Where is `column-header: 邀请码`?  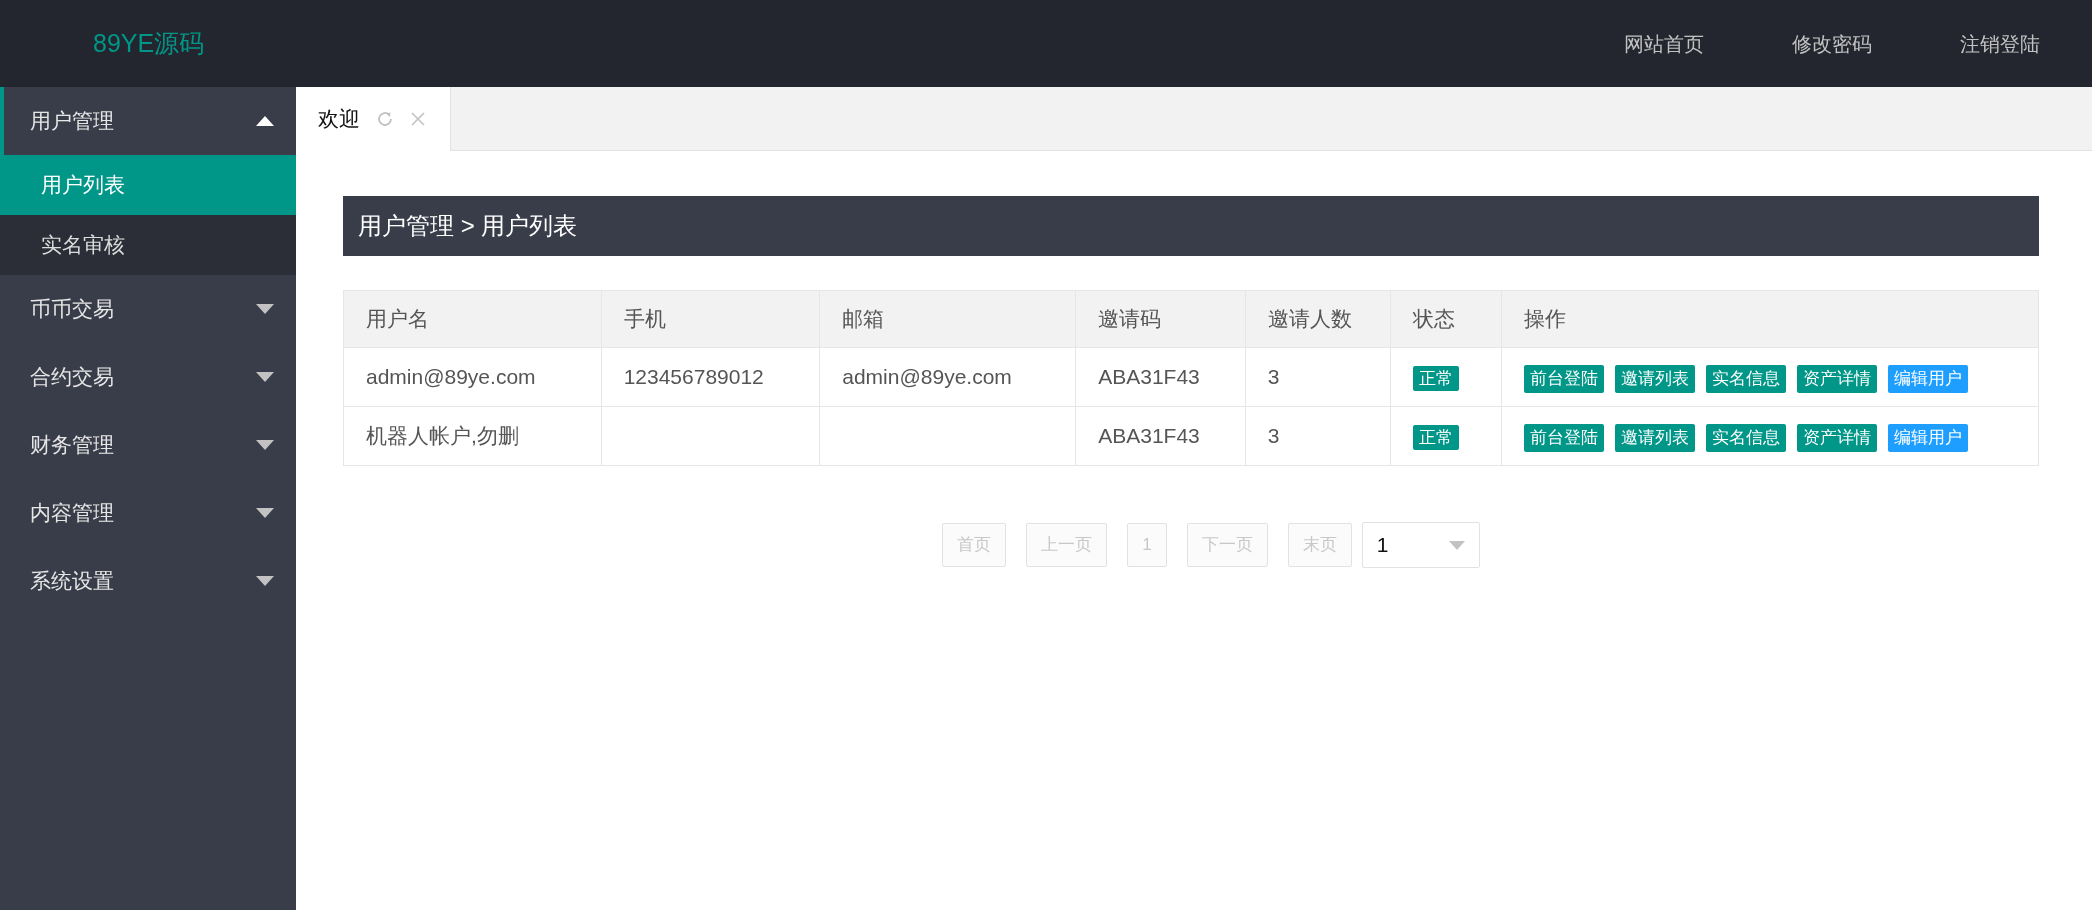
column-header: 邀请码 is located at coordinates (1160, 319).